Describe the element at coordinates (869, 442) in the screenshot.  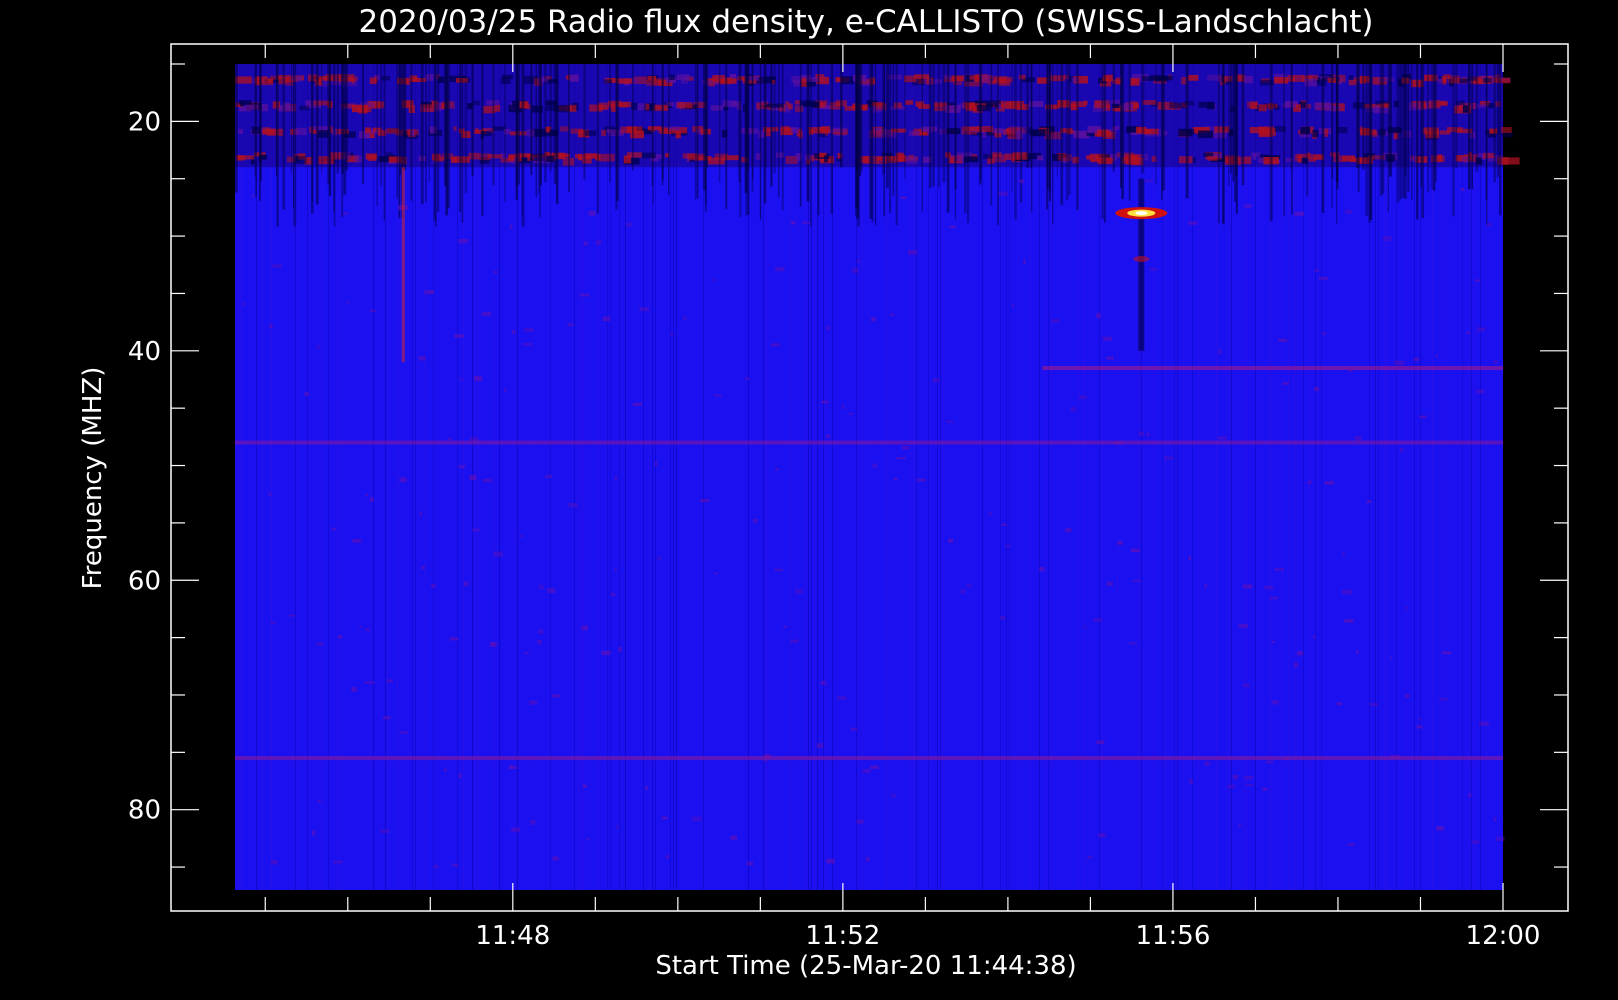
I see `interference-line` at that location.